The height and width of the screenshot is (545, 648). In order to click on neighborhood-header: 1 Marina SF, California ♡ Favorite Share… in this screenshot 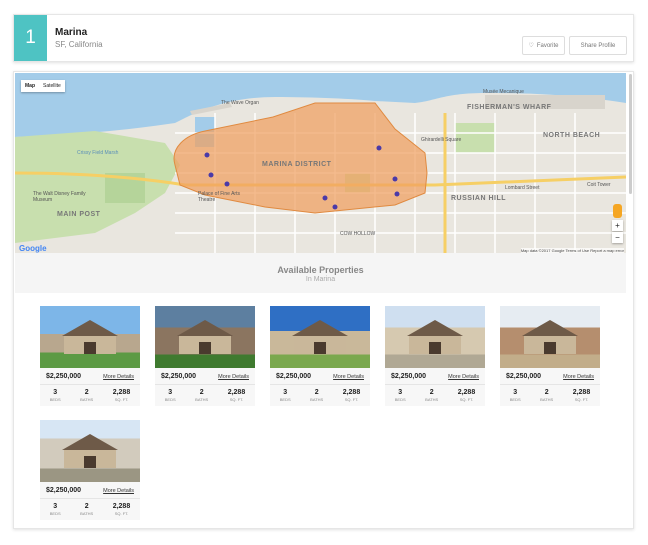, I will do `click(323, 38)`.